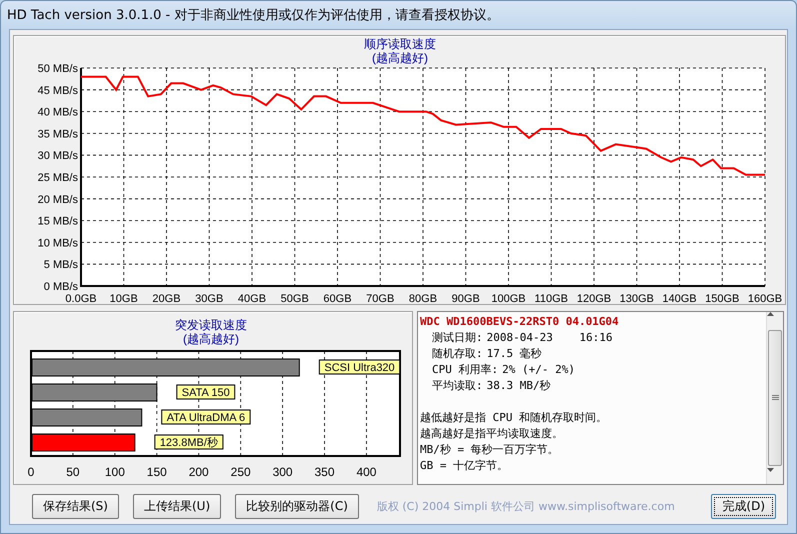 This screenshot has height=534, width=797. I want to click on axis-label: 5 MB/s, so click(61, 265).